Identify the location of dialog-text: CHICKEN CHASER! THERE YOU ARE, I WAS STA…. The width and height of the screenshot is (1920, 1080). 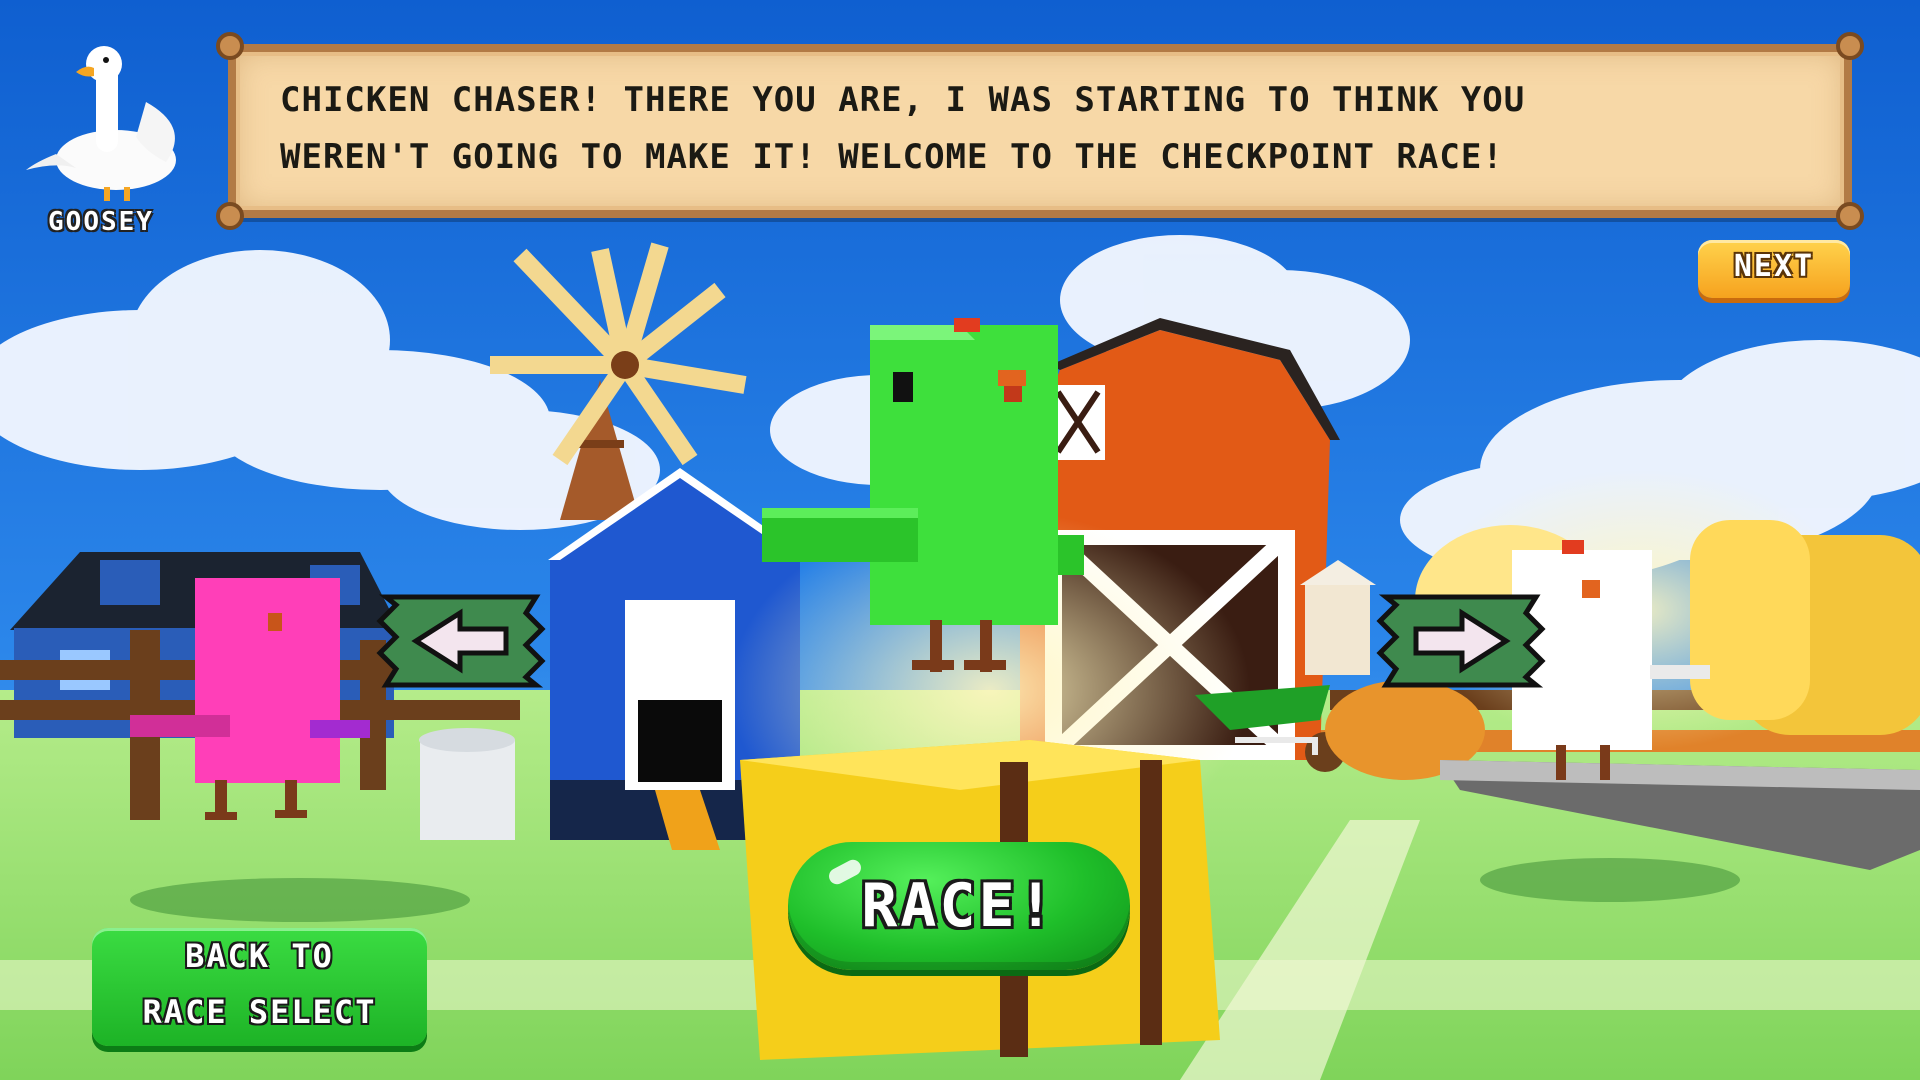
(1032, 129).